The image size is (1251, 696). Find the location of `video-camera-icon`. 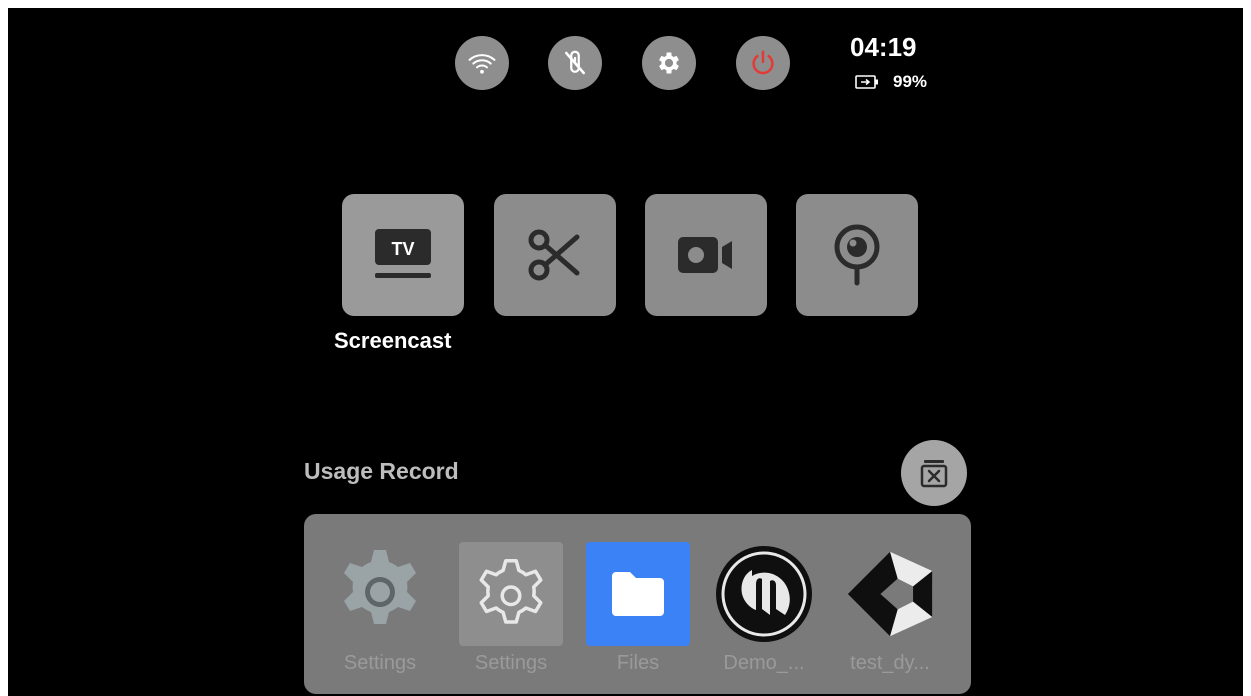

video-camera-icon is located at coordinates (705, 255).